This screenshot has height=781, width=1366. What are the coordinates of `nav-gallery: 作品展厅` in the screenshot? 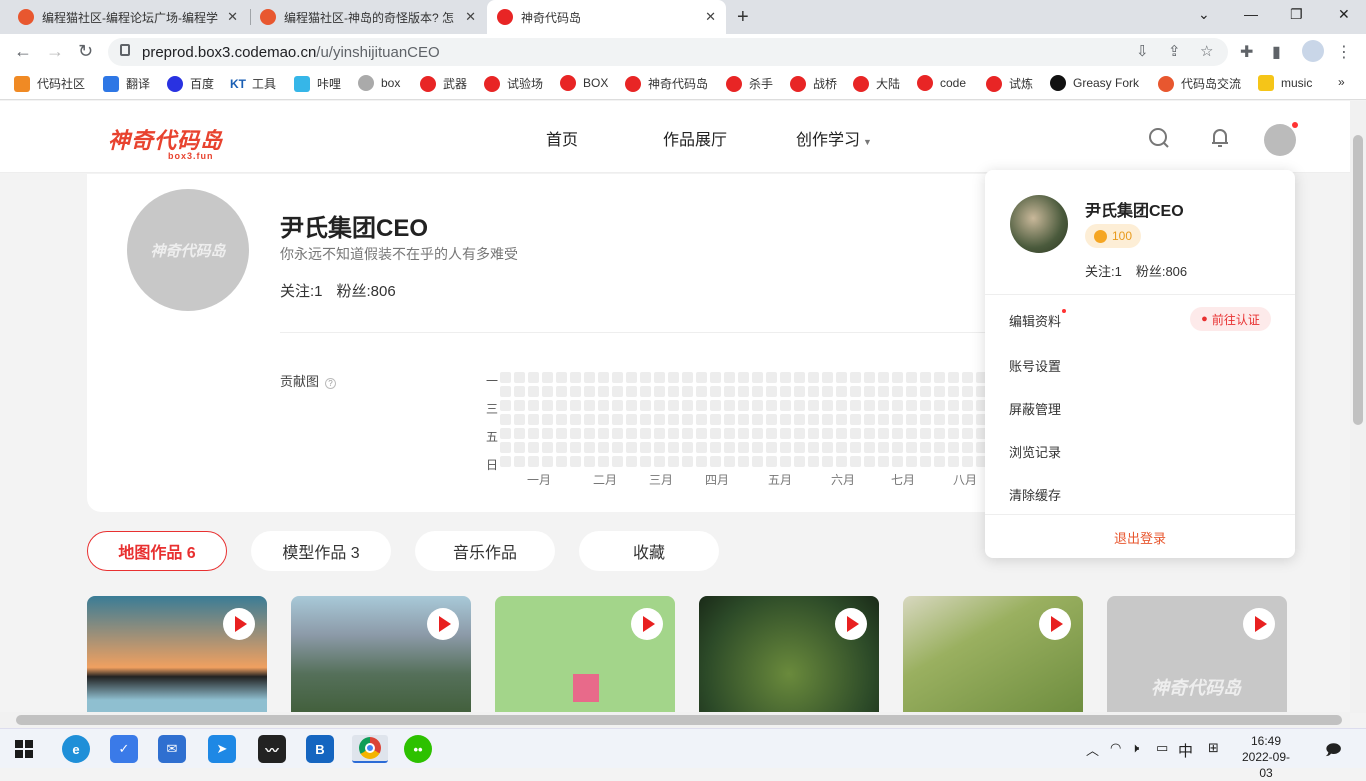 It's located at (695, 138).